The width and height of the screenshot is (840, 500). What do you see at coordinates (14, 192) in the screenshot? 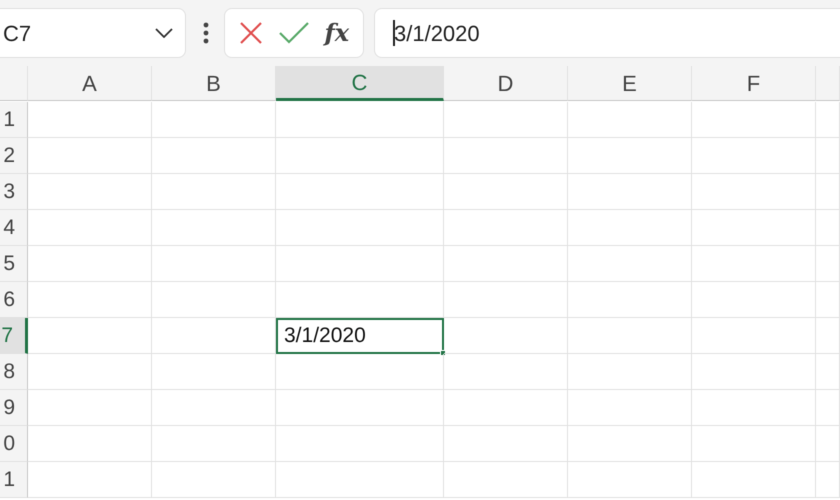
I see `row-header: 3` at bounding box center [14, 192].